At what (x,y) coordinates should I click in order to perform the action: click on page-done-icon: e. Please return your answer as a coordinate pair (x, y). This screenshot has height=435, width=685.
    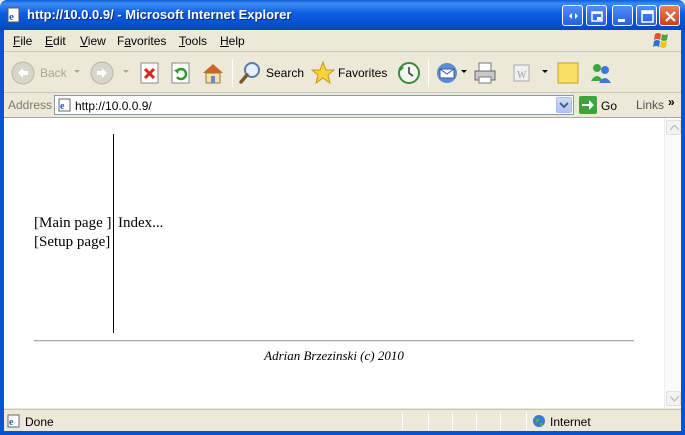
    Looking at the image, I should click on (14, 421).